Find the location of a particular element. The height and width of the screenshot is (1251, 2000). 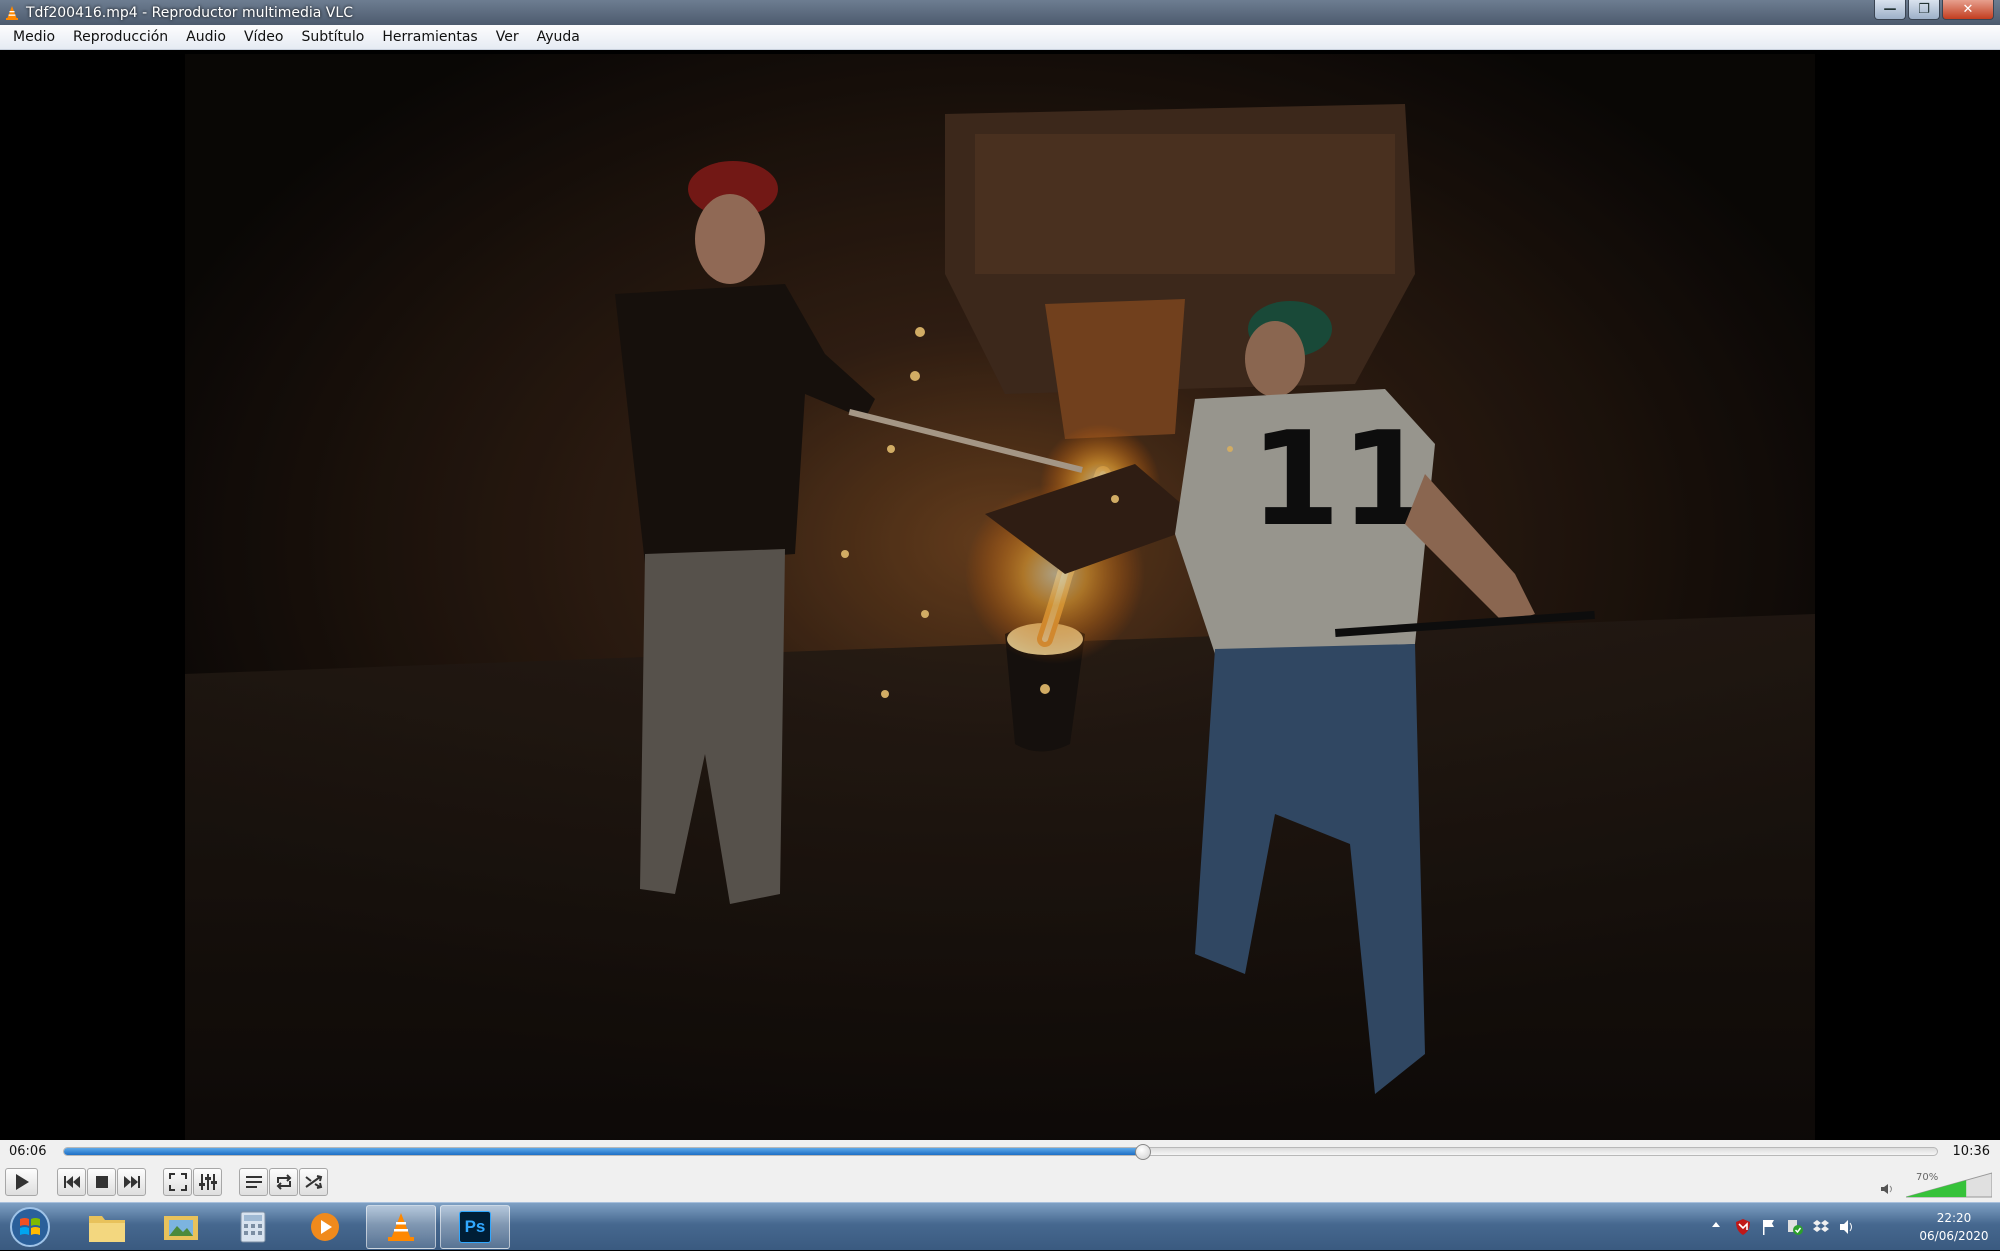

previous-icon is located at coordinates (71, 1182).